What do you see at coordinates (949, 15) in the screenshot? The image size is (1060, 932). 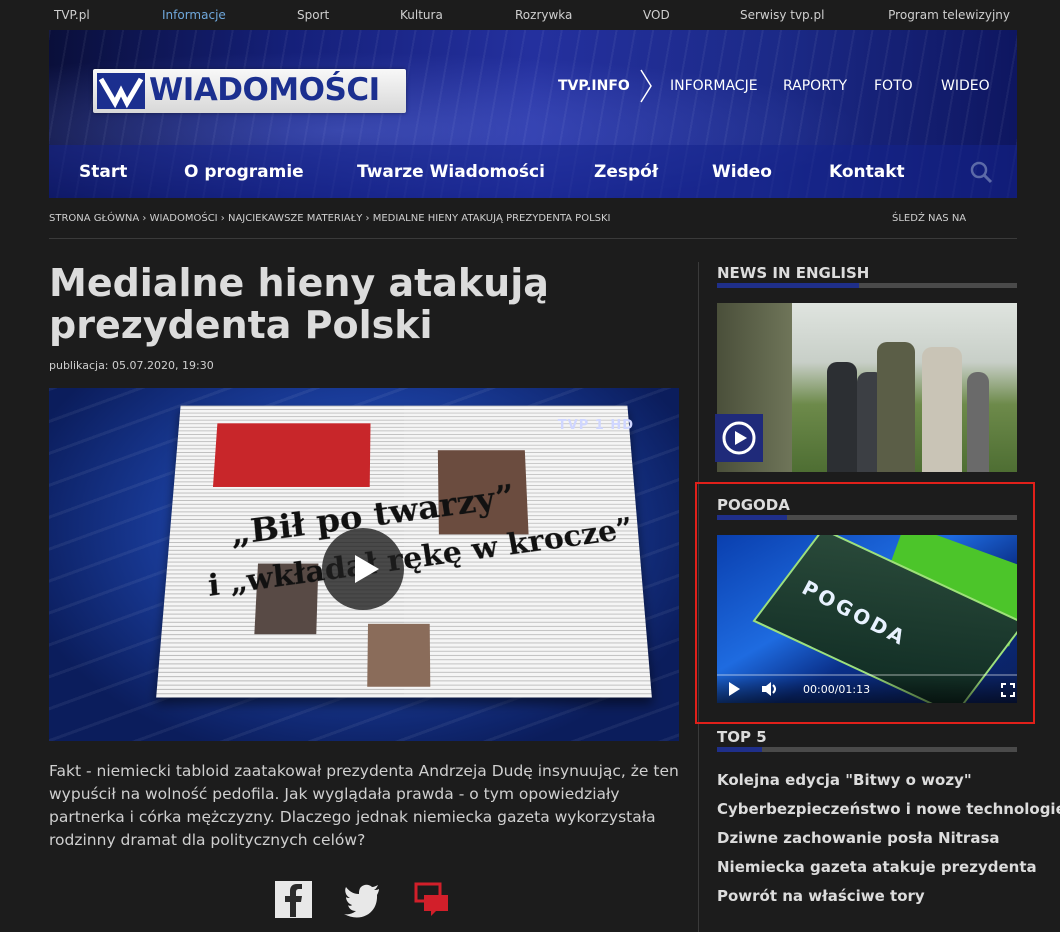 I see `top-link-program: Program telewizyjny` at bounding box center [949, 15].